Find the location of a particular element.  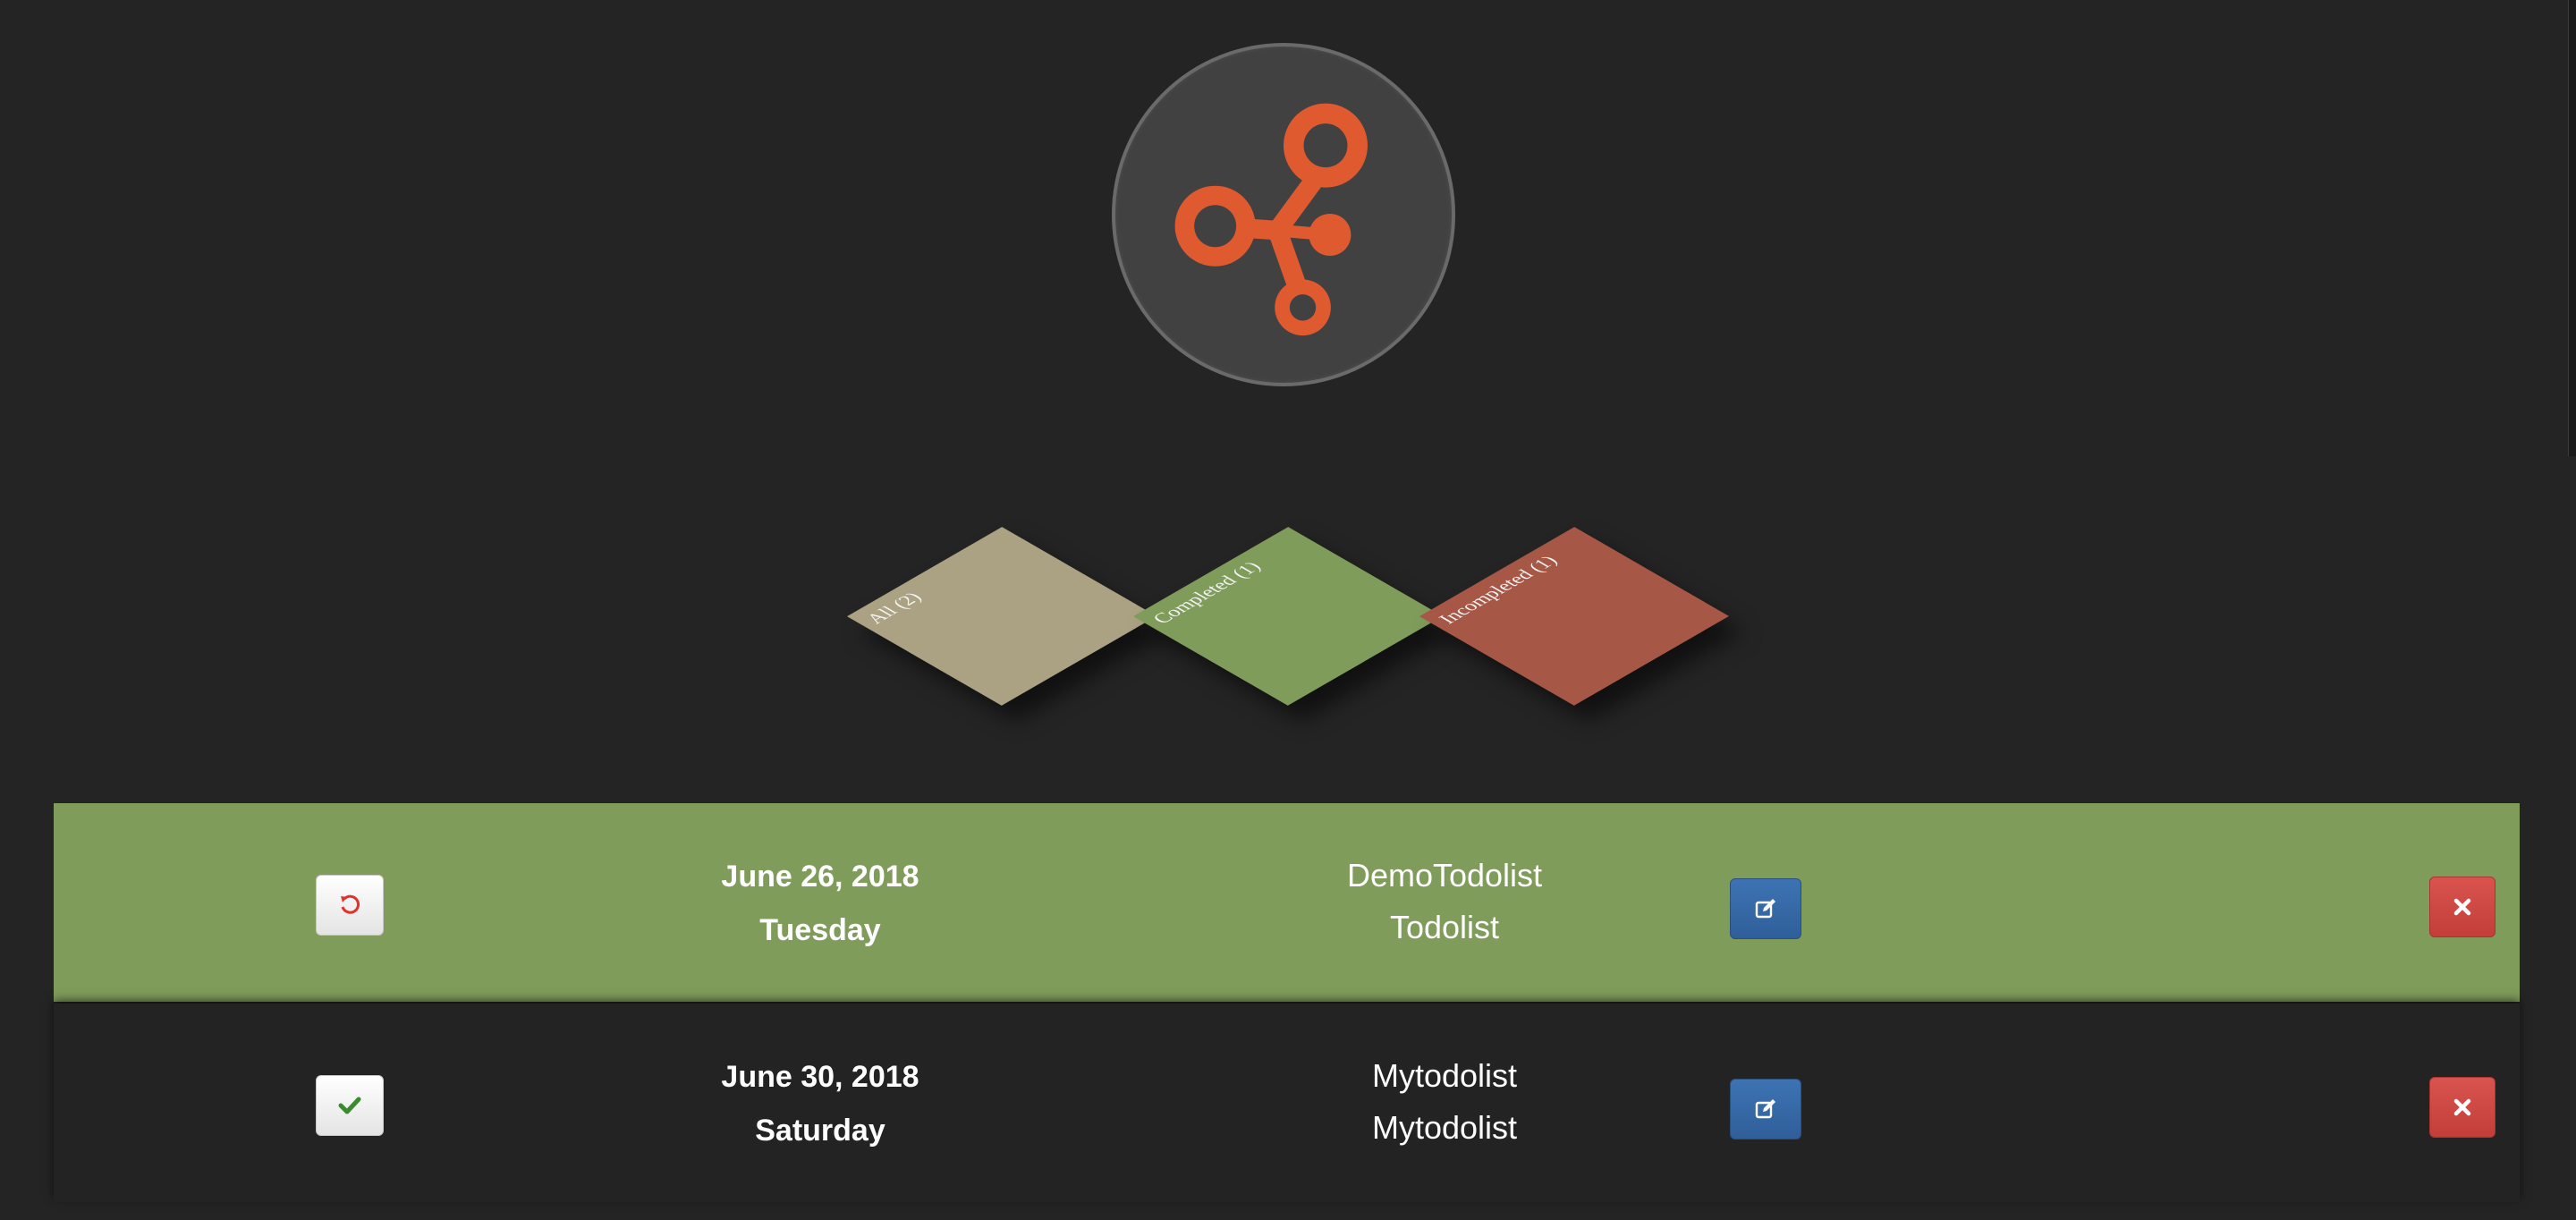

undo-icon is located at coordinates (350, 904).